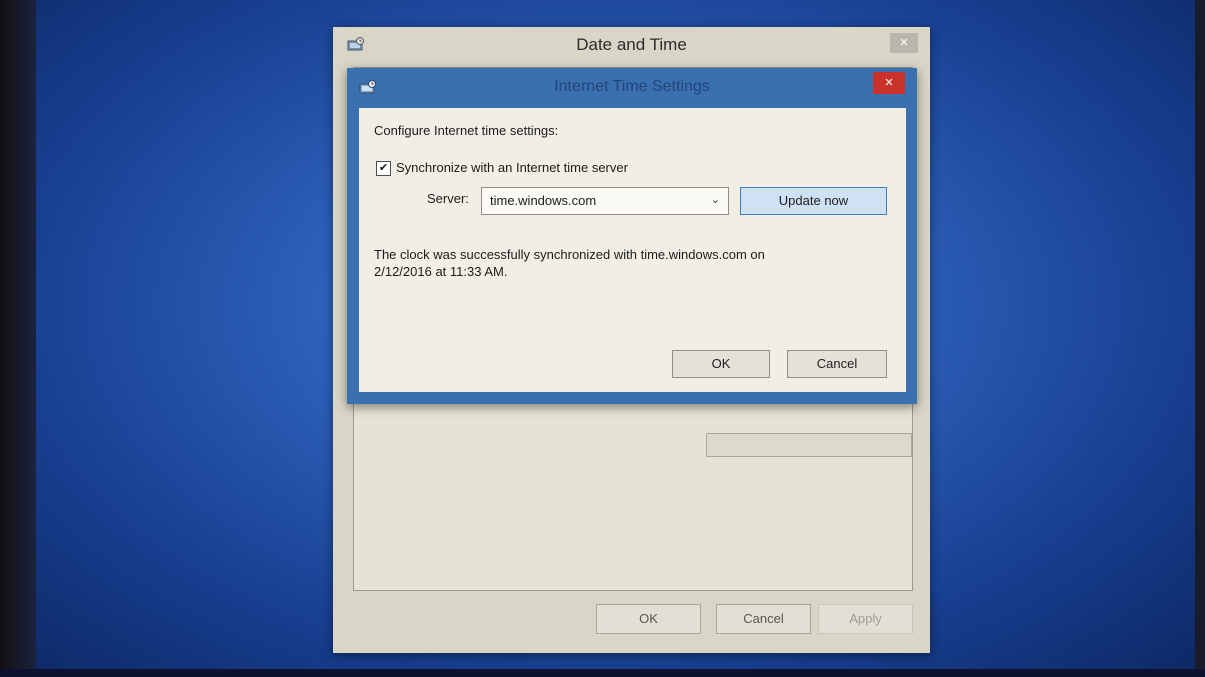 This screenshot has height=677, width=1205. What do you see at coordinates (512, 167) in the screenshot?
I see `sync-checkbox-label: Synchronize with an Internet time server` at bounding box center [512, 167].